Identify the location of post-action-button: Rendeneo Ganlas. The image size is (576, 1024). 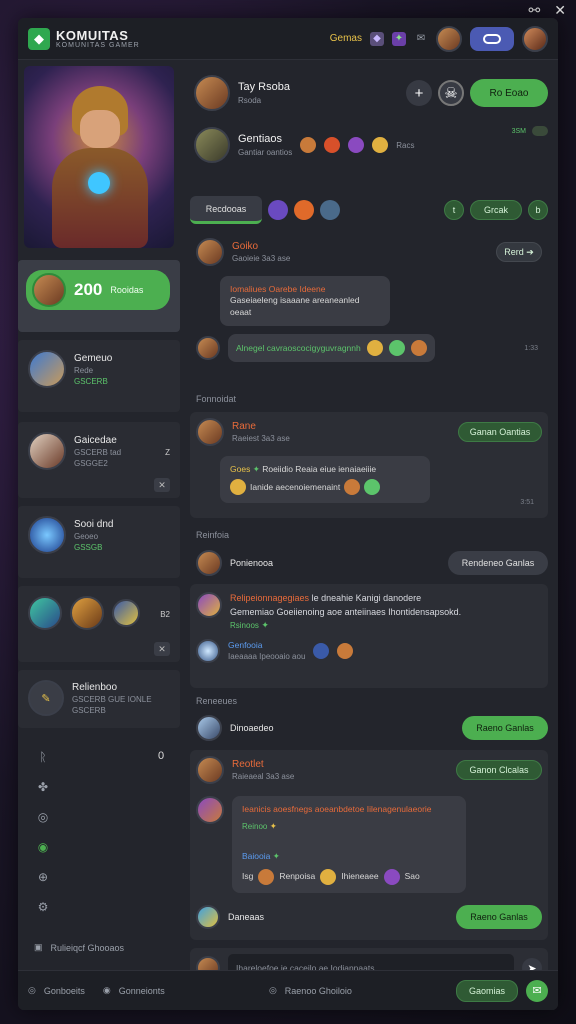
(498, 563).